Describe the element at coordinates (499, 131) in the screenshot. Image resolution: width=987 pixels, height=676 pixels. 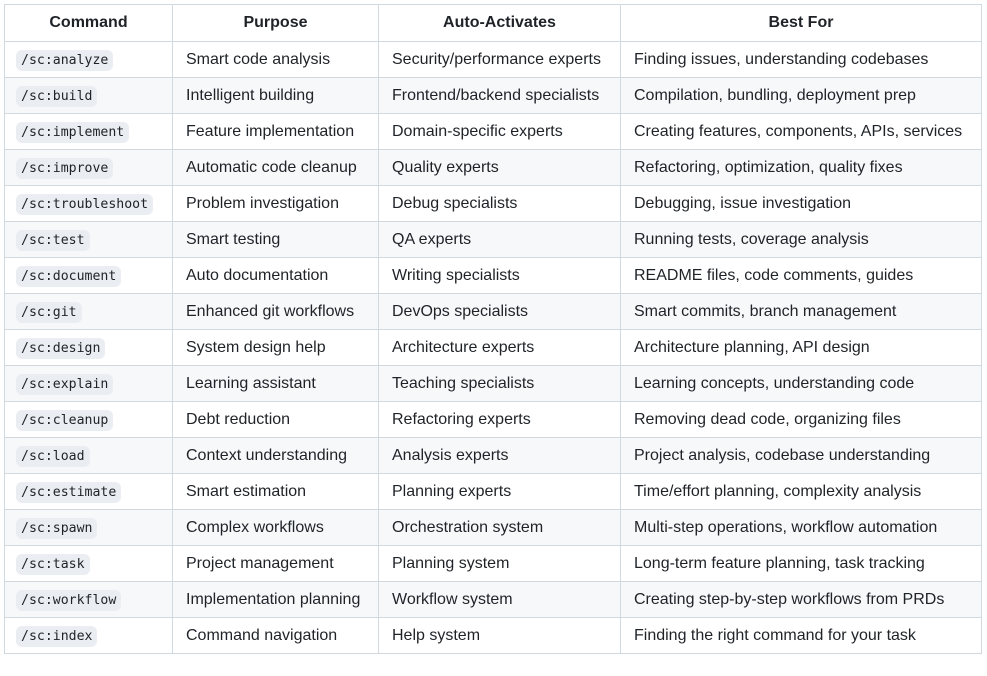
I see `auto-activates-cell: Domain-specific experts` at that location.